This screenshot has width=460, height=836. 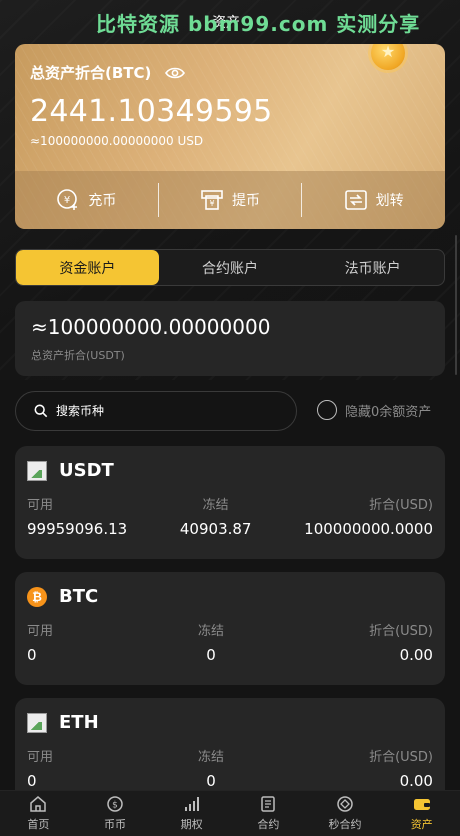 I want to click on nav-options-label: 期权, so click(x=191, y=824).